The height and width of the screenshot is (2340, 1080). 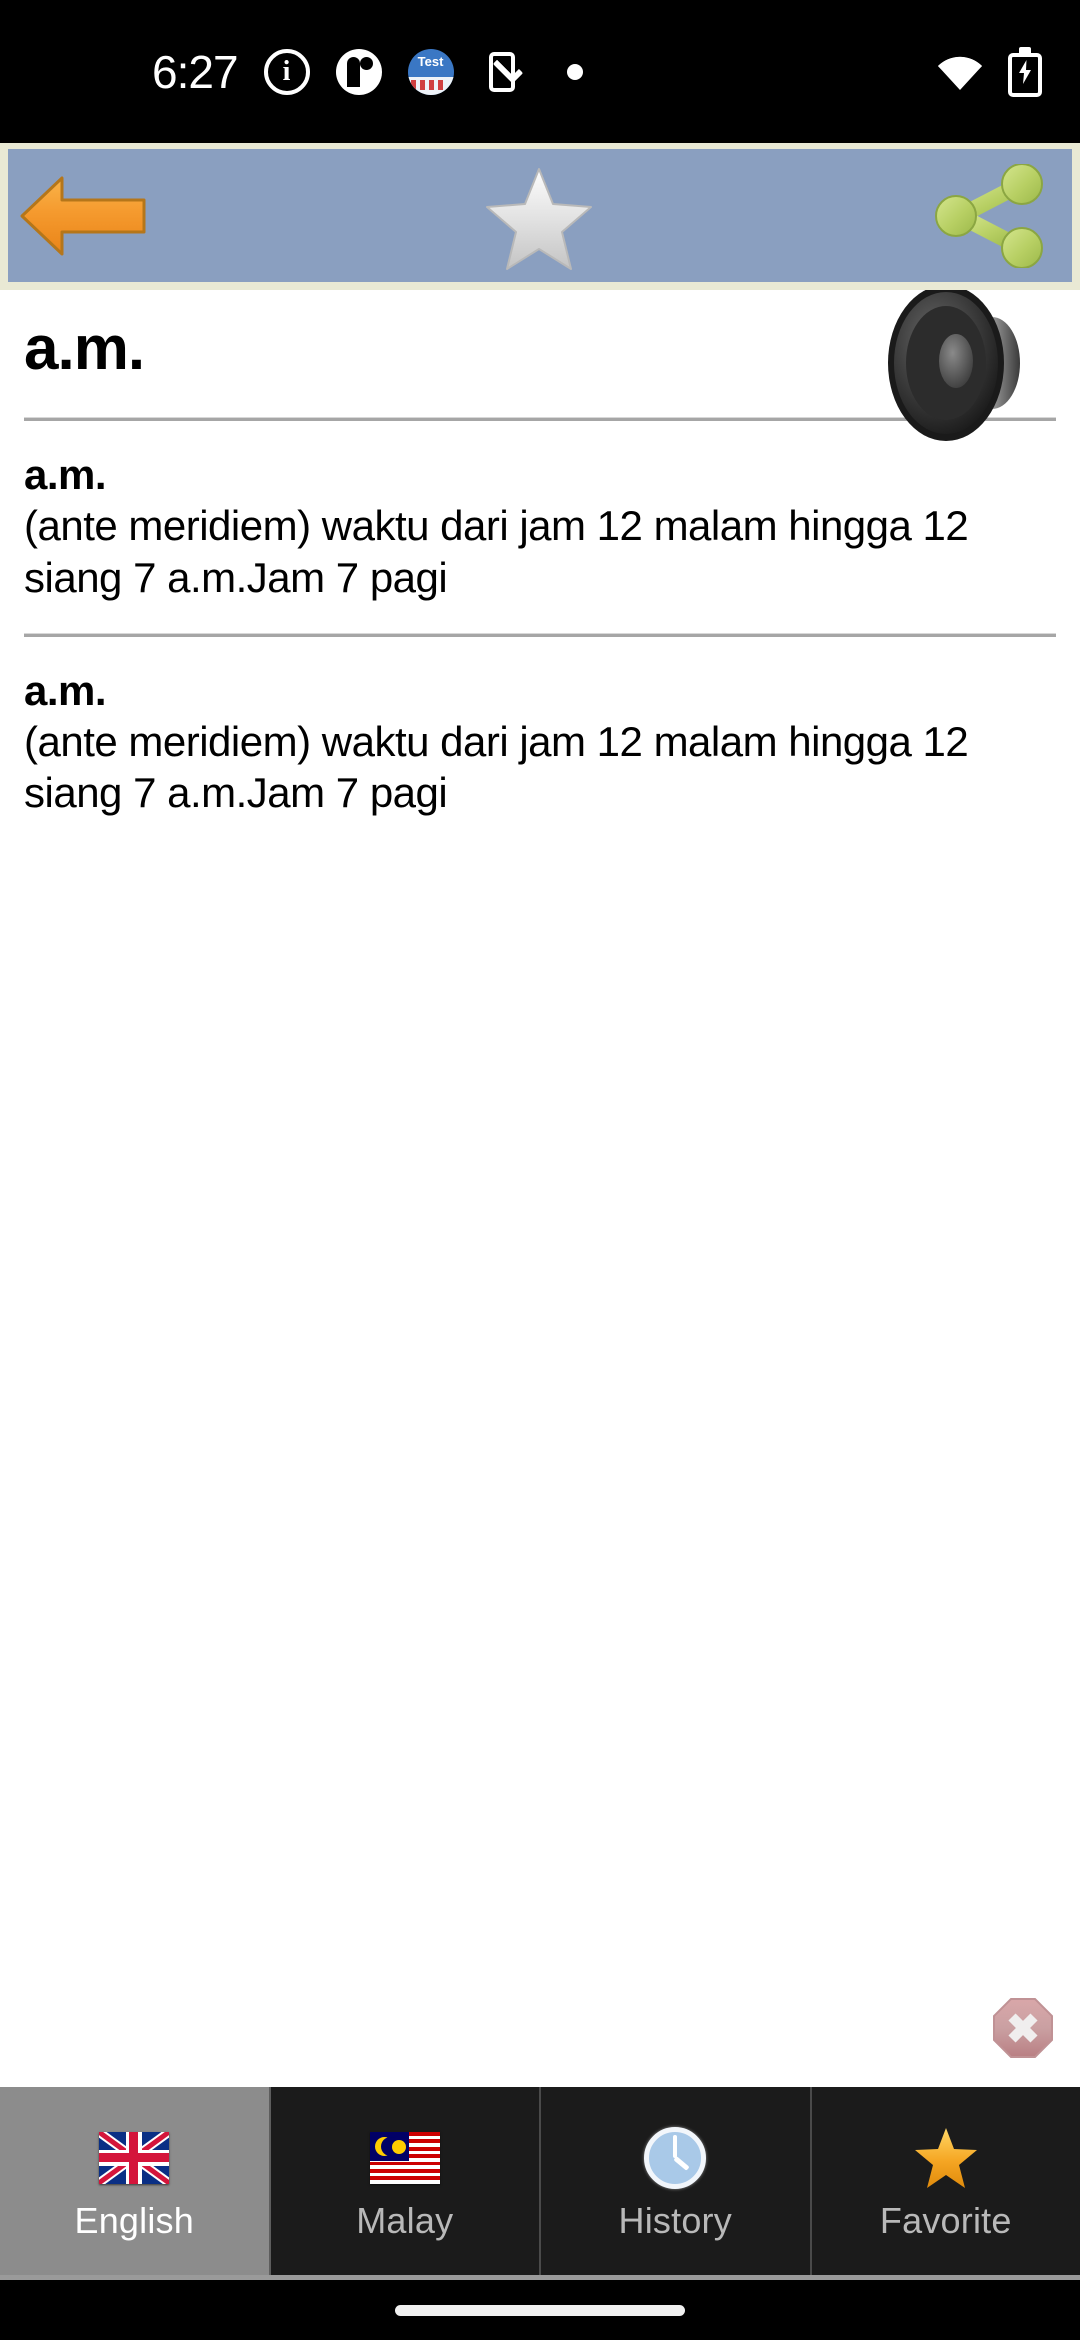 I want to click on status-bar-left: 6:27 Test, so click(x=375, y=71).